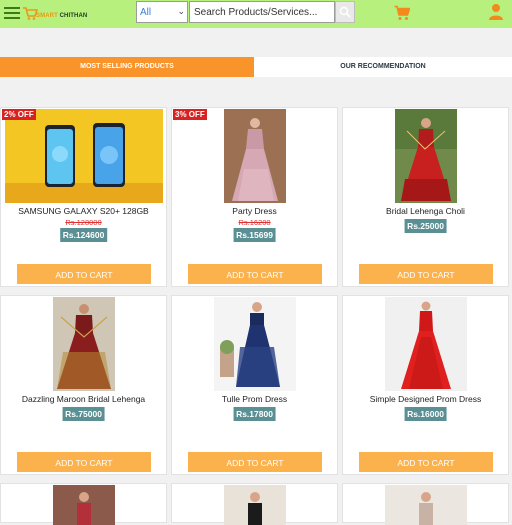 This screenshot has height=525, width=512. Describe the element at coordinates (254, 222) in the screenshot. I see `product-old-price: Rs.16200` at that location.